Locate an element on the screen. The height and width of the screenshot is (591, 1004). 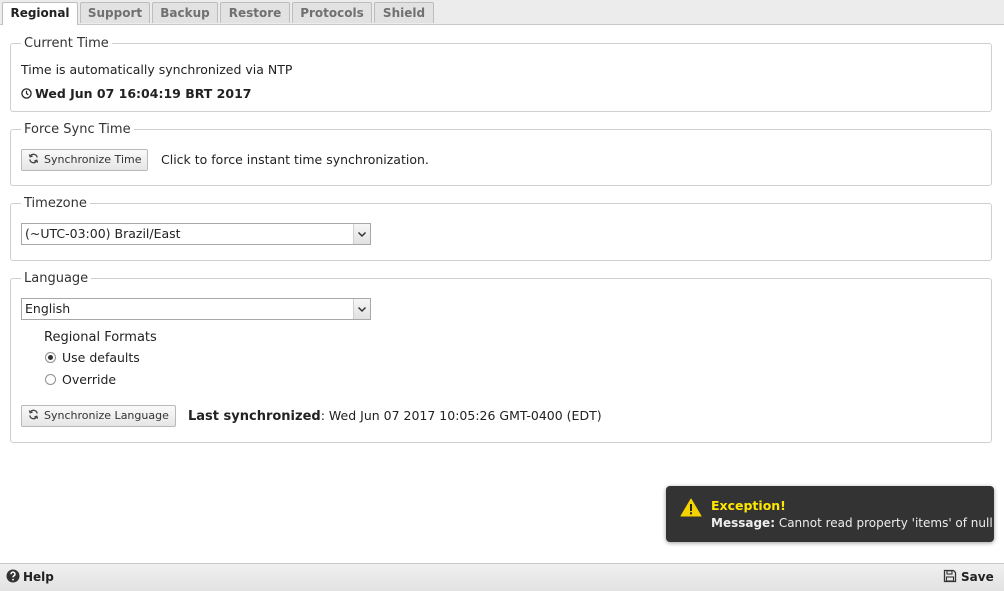
warning-icon is located at coordinates (691, 509).